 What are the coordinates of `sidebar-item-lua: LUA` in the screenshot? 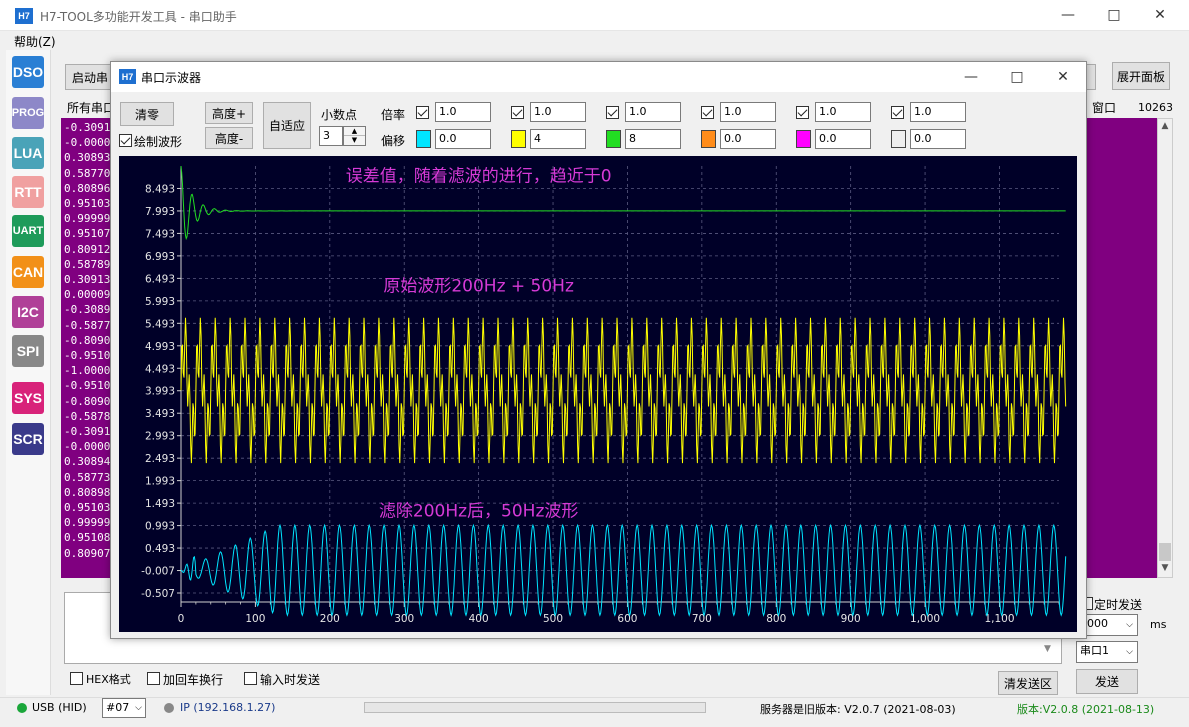 It's located at (28, 153).